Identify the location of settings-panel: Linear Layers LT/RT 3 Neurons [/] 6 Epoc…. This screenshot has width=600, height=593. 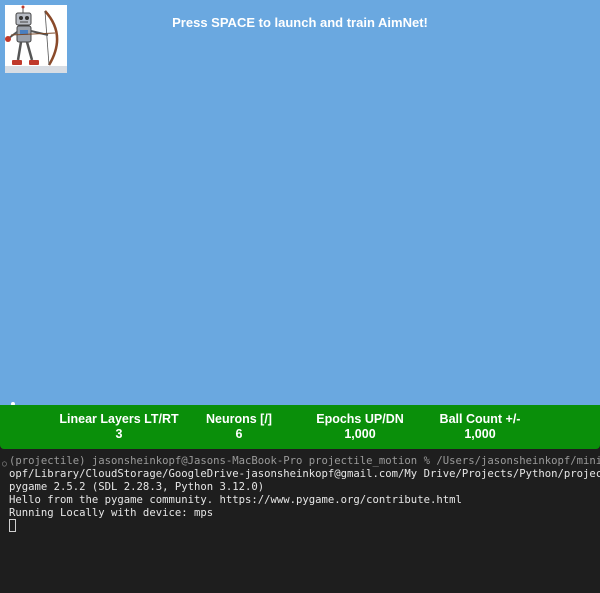
(300, 427).